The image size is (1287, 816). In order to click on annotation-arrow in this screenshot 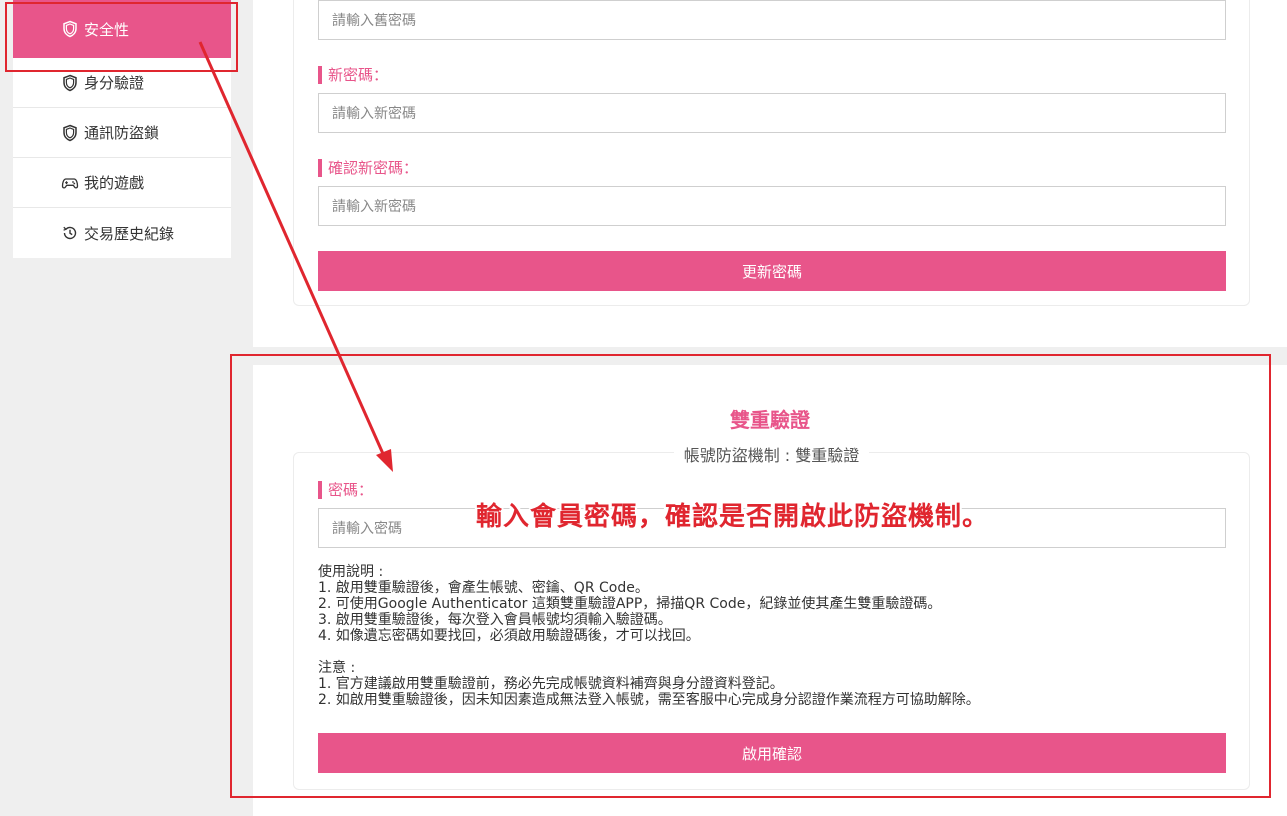, I will do `click(295, 256)`.